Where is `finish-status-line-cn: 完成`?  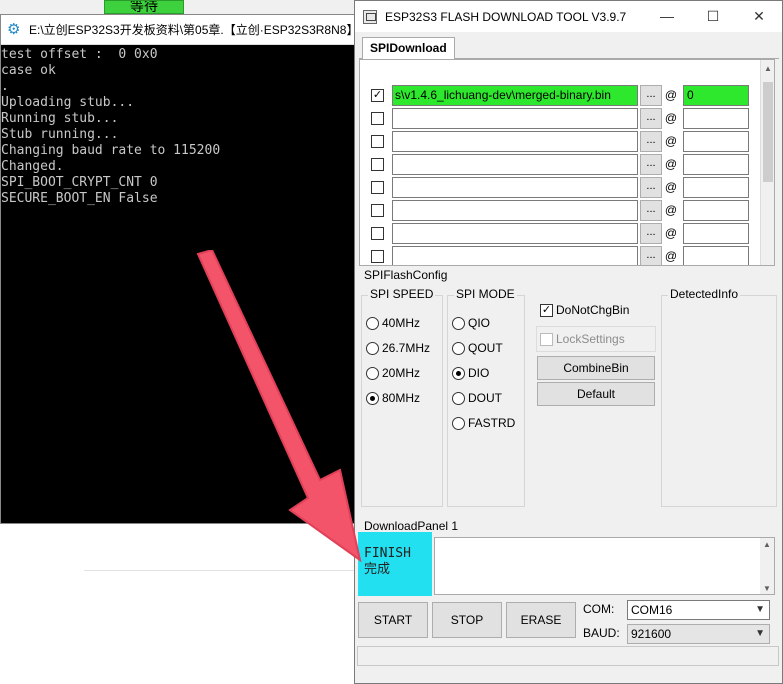
finish-status-line-cn: 完成 is located at coordinates (377, 569).